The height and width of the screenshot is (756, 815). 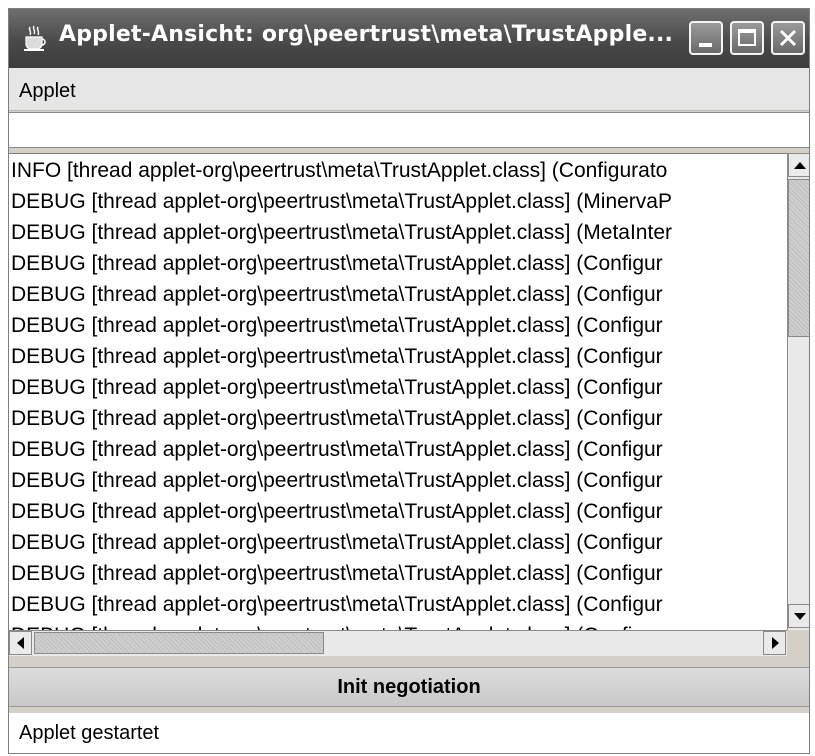 I want to click on maximize-button, so click(x=747, y=38).